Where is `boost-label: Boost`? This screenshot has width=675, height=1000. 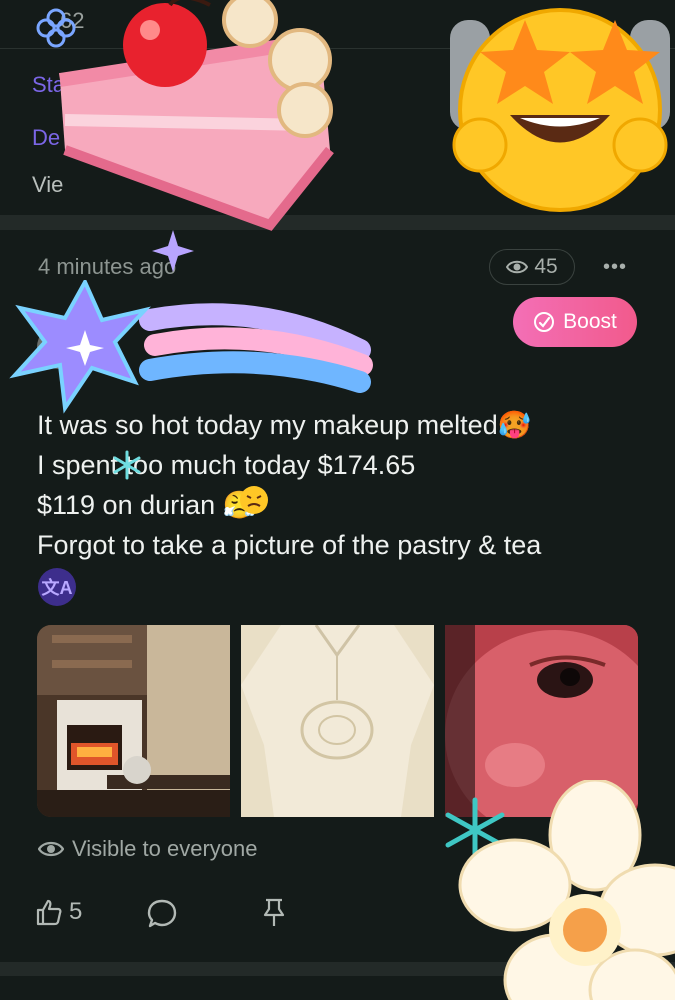 boost-label: Boost is located at coordinates (590, 321).